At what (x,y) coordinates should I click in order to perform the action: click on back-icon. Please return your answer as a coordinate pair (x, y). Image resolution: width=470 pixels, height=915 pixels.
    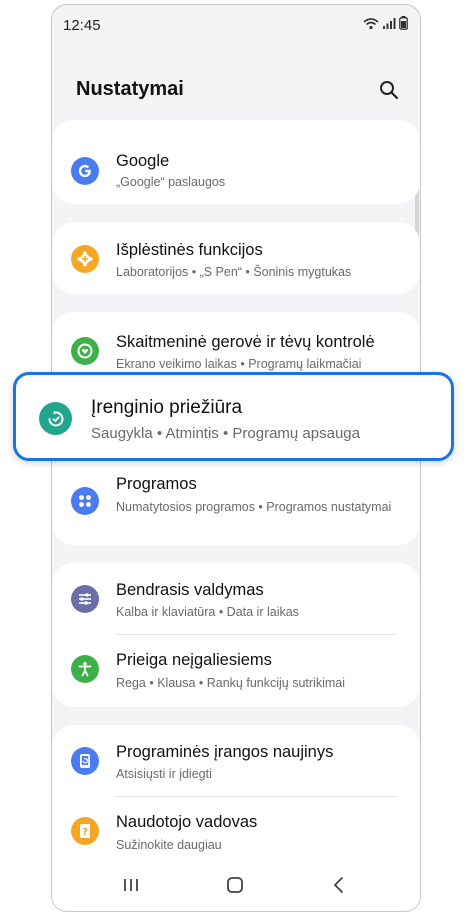
    Looking at the image, I should click on (338, 885).